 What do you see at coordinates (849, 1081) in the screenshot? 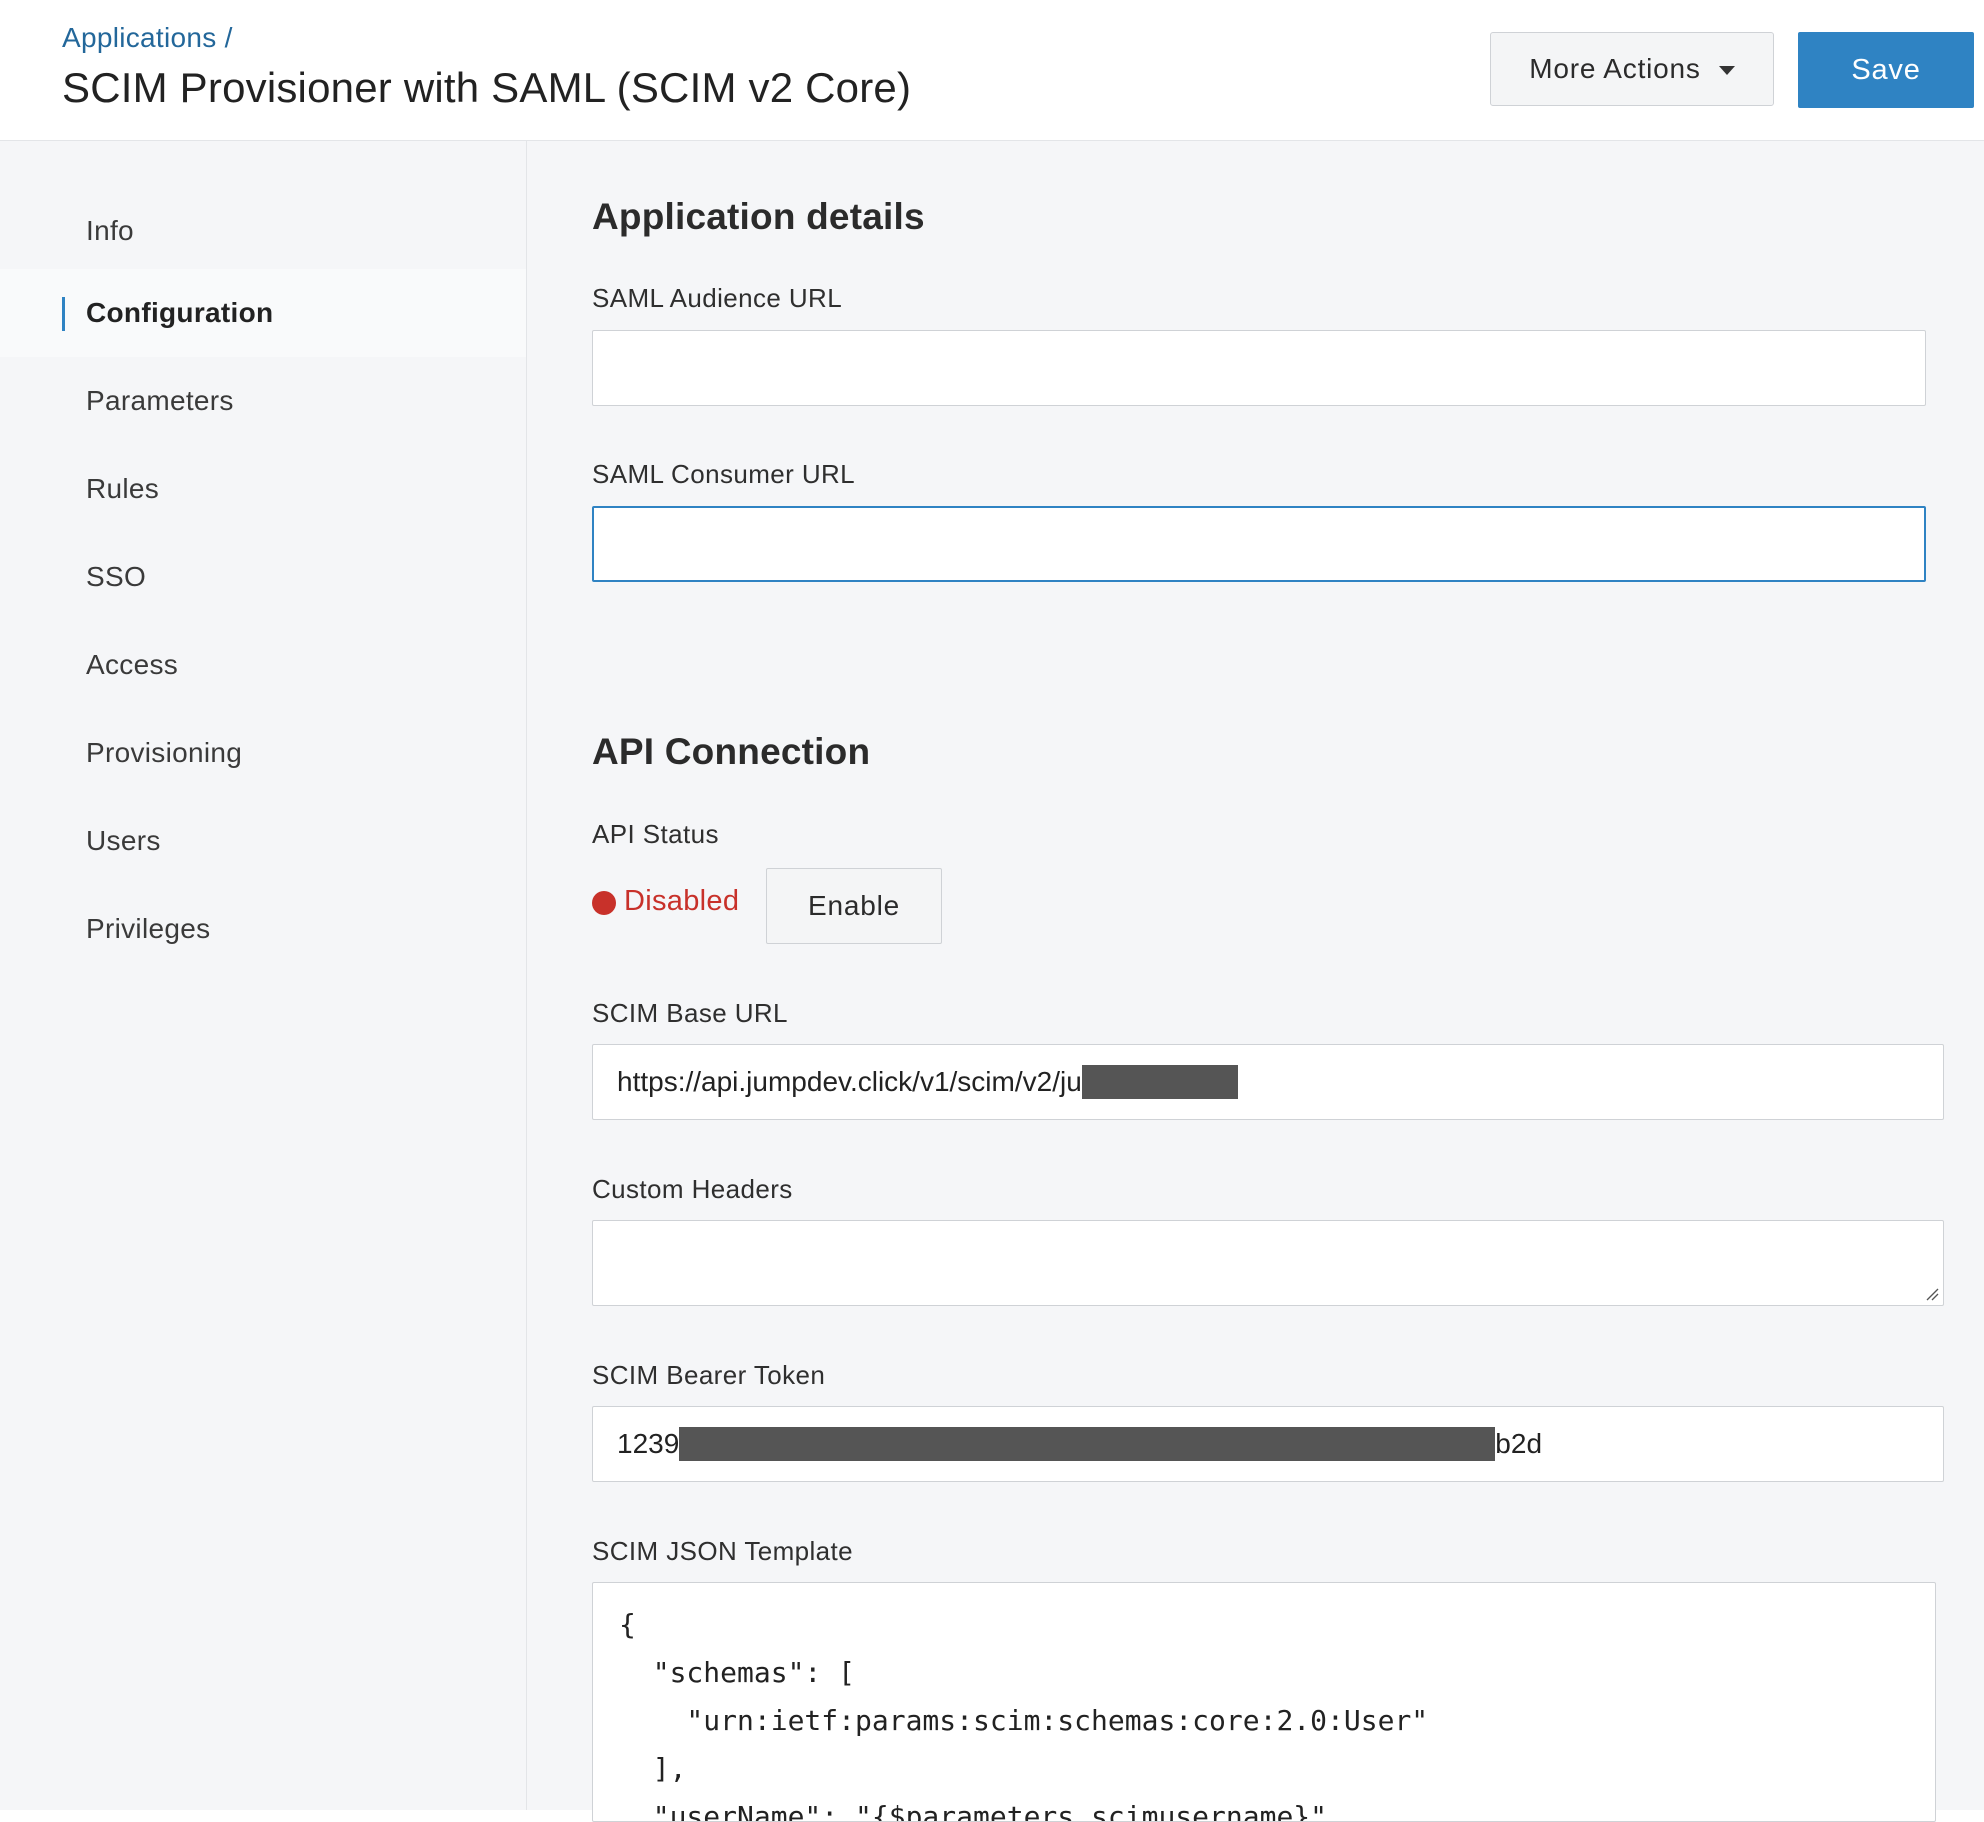
I see `scim-base-url-value: https://api.jumpdev.click/v1/scim/v2/ju` at bounding box center [849, 1081].